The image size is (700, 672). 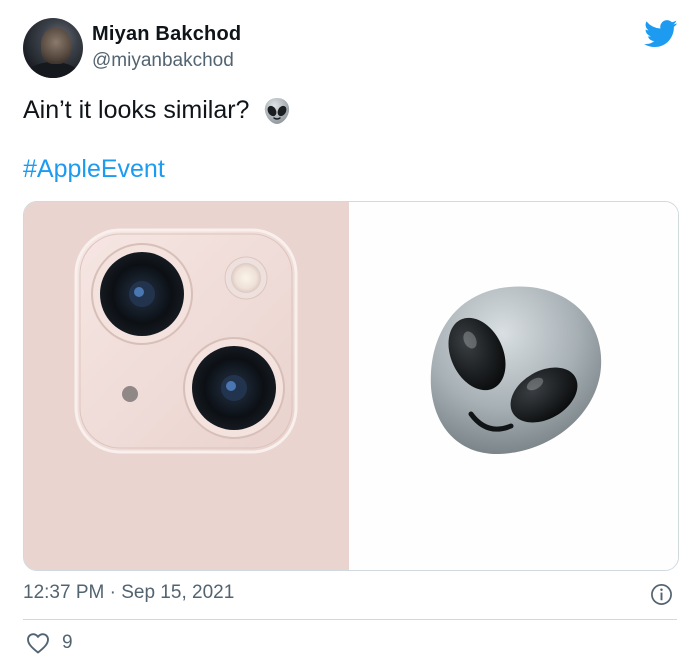 What do you see at coordinates (661, 34) in the screenshot?
I see `twitter-bird-icon` at bounding box center [661, 34].